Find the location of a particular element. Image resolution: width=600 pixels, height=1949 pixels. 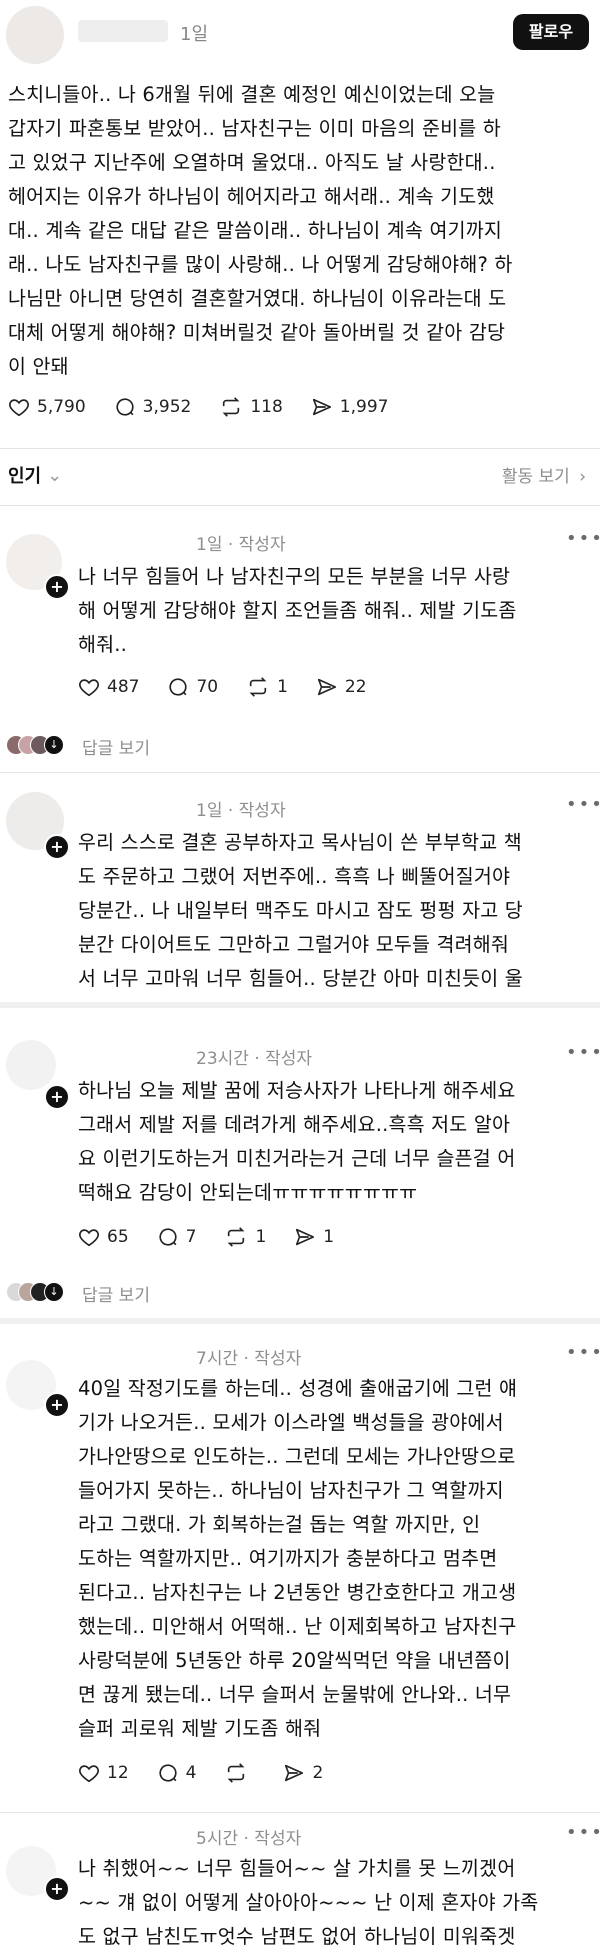

reply-actions: 487 70 1 22 is located at coordinates (236, 687).